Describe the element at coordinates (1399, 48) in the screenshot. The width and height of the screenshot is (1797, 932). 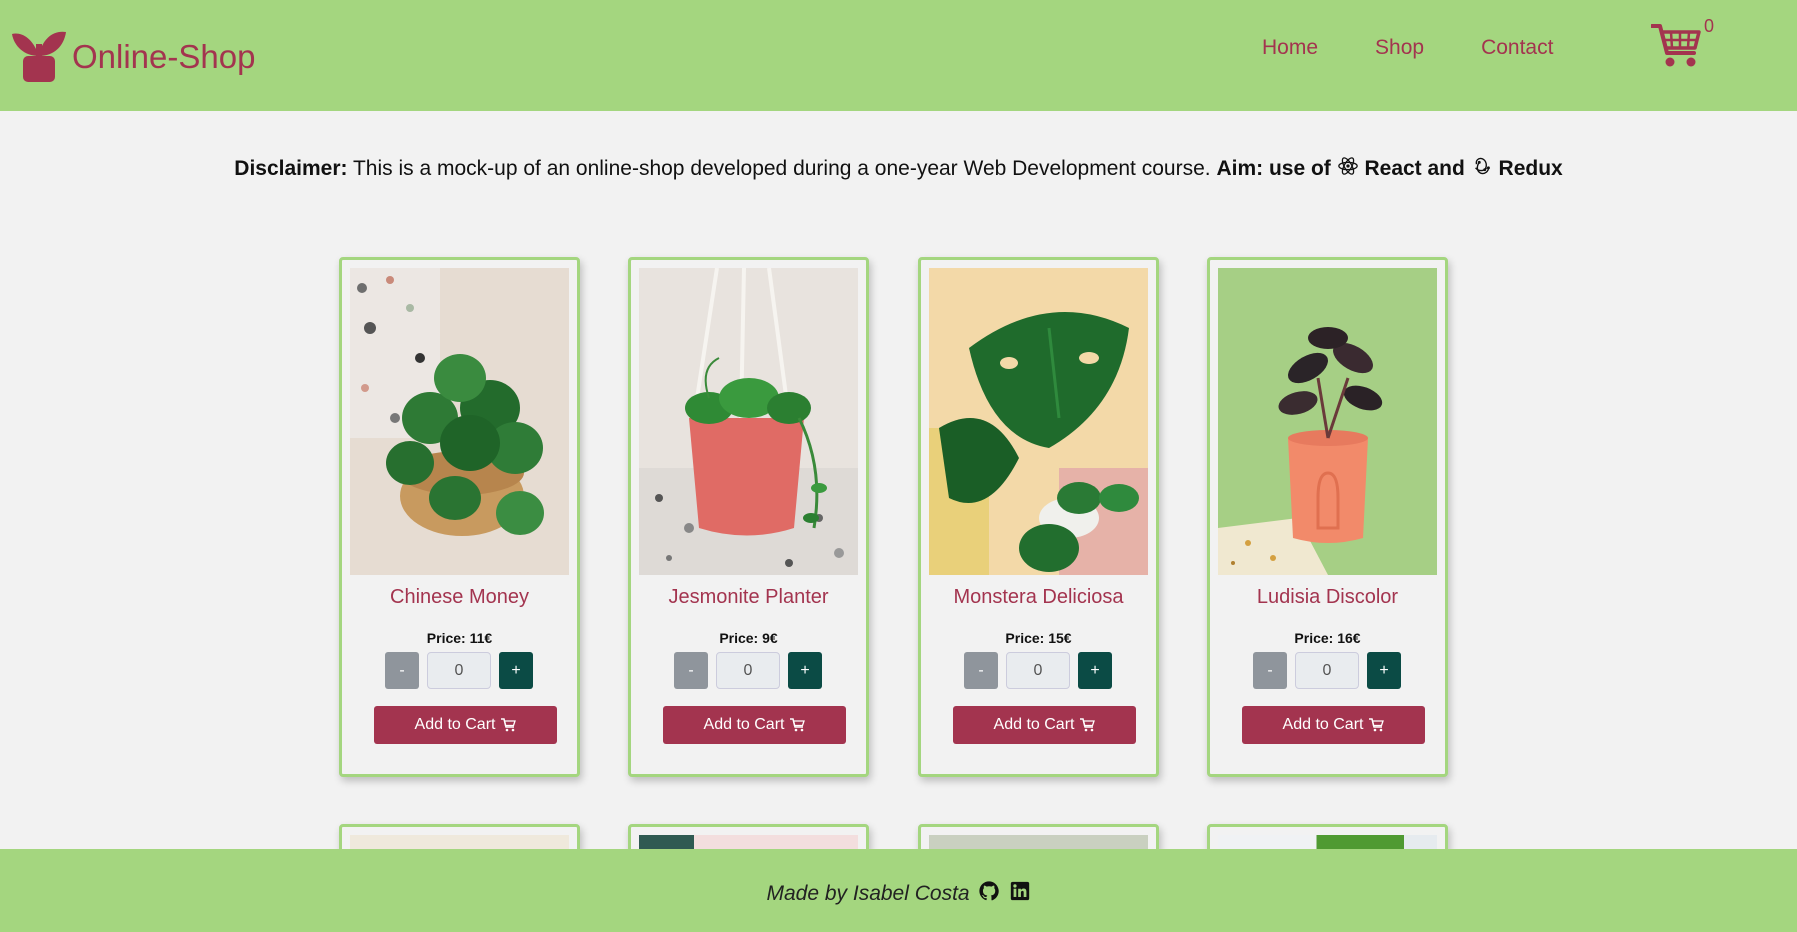
I see `nav-link-shop: Shop` at that location.